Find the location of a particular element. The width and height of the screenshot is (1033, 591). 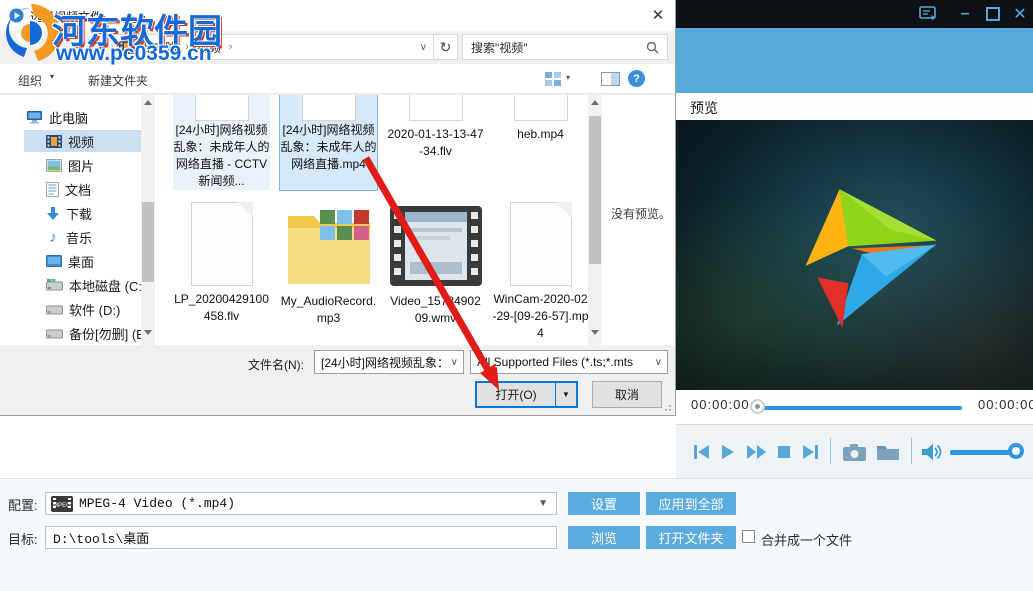

svg-text: MPEG is located at coordinates (62, 506).